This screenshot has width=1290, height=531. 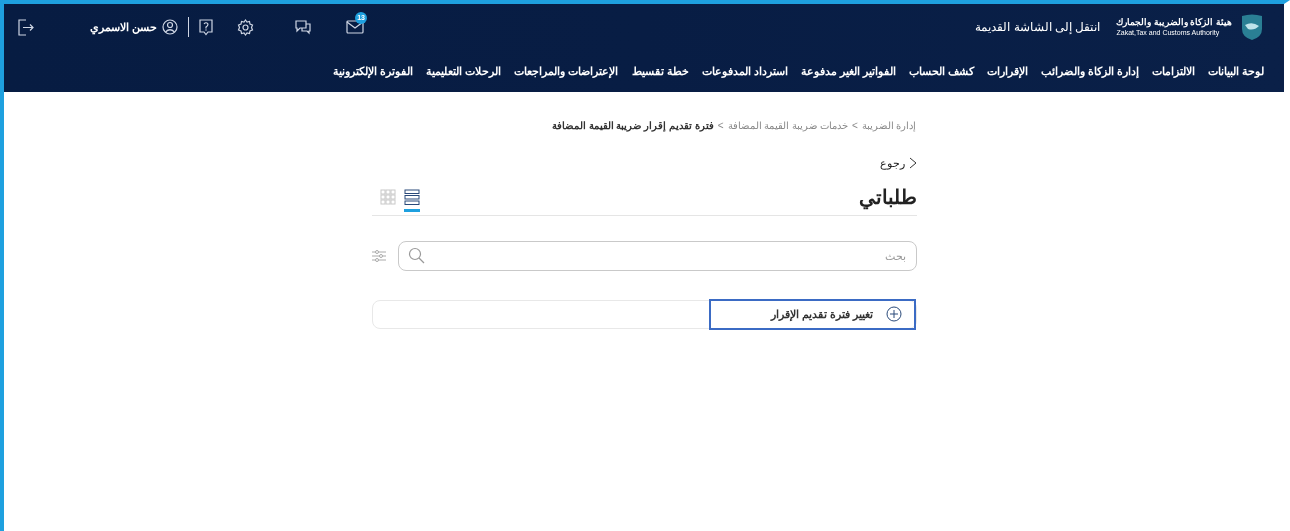 I want to click on chat-icon, so click(x=303, y=27).